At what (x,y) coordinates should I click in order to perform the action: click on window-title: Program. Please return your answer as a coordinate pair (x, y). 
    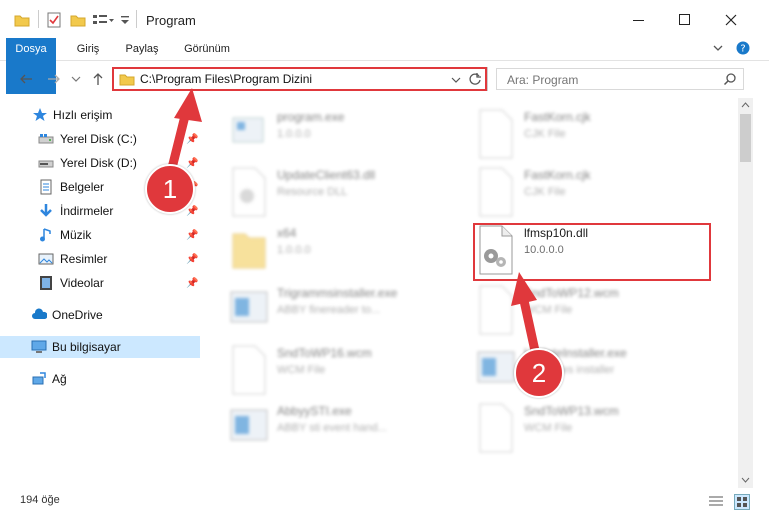
    Looking at the image, I should click on (171, 20).